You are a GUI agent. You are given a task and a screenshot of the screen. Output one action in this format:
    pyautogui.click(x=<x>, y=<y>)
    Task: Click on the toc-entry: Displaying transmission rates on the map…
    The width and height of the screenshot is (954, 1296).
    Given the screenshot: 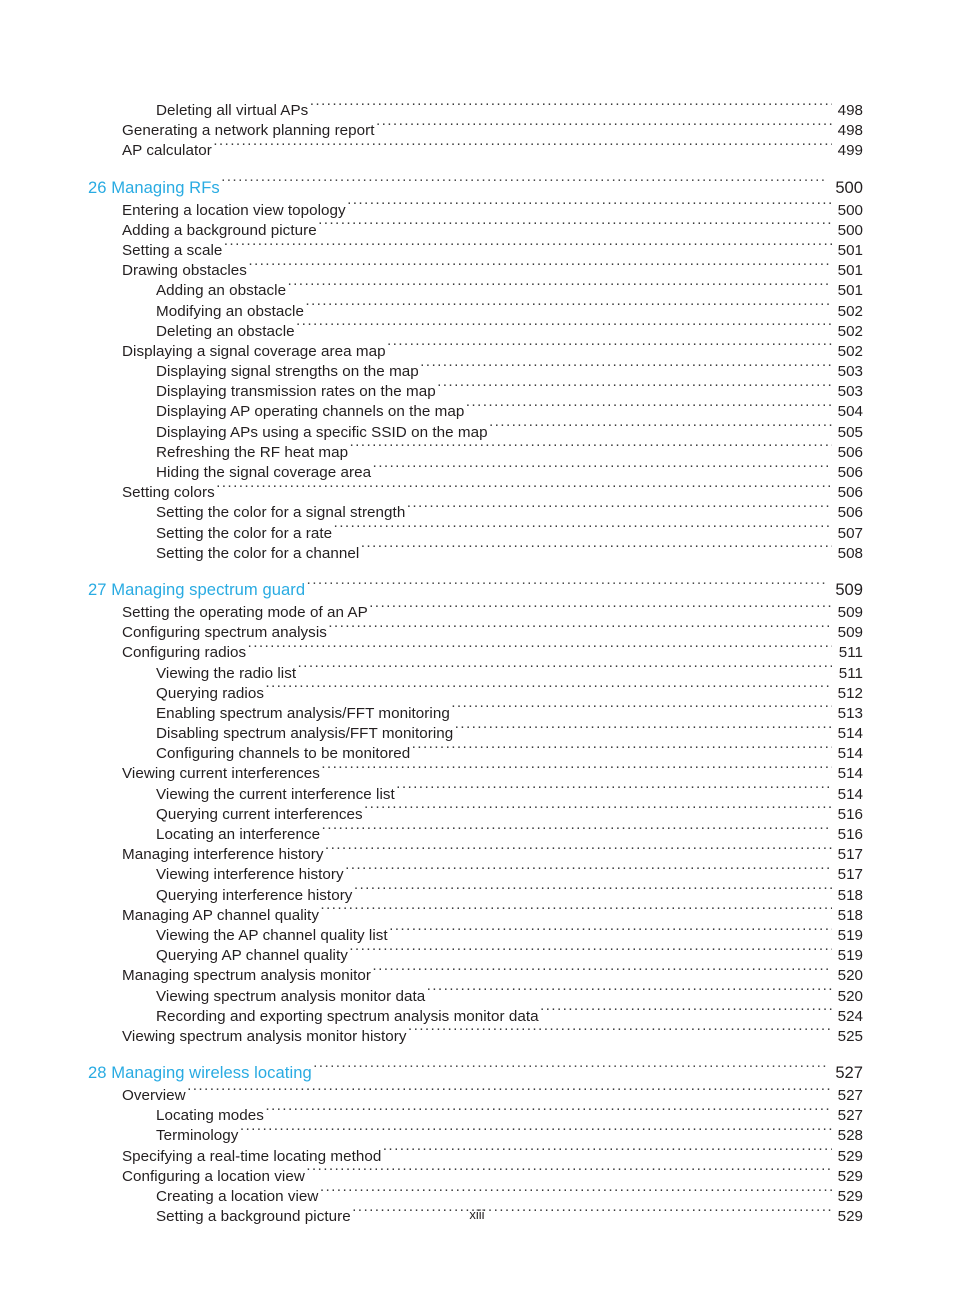 What is the action you would take?
    pyautogui.click(x=475, y=390)
    